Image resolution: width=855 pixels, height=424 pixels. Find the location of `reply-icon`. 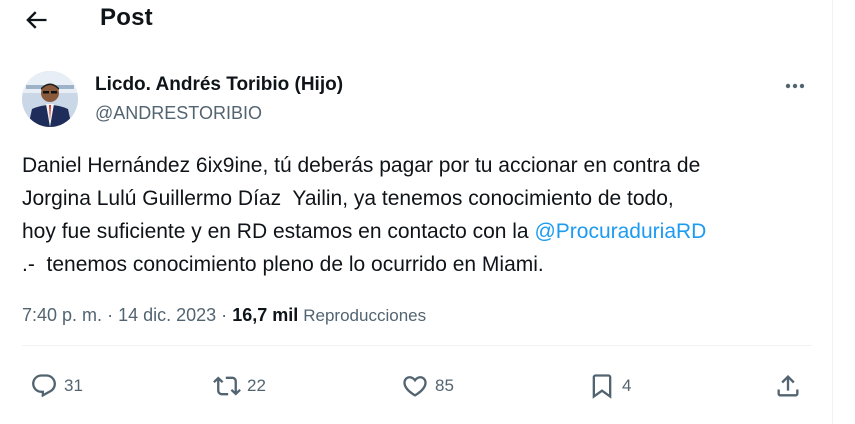

reply-icon is located at coordinates (44, 386).